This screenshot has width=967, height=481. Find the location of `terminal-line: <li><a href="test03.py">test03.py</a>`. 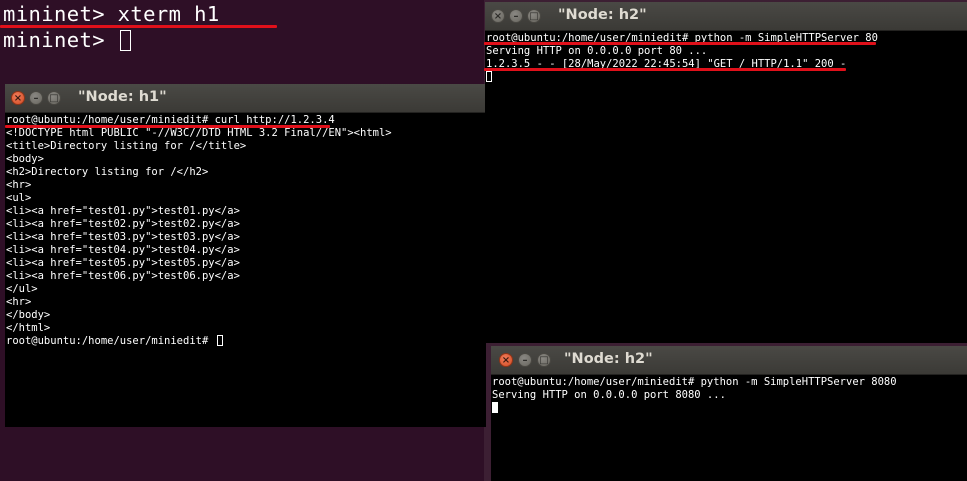

terminal-line: <li><a href="test03.py">test03.py</a> is located at coordinates (123, 237).